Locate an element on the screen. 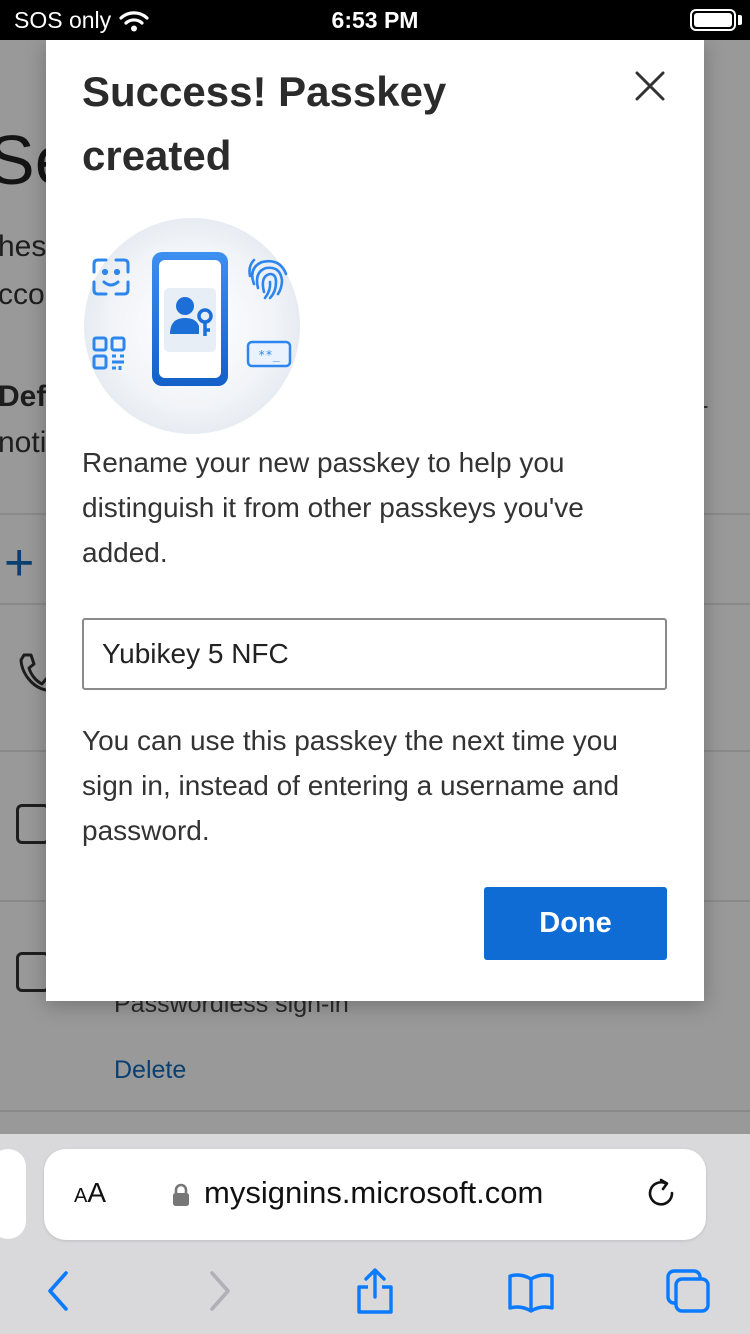  status-bar: SOS only 6:53 PM is located at coordinates (375, 20).